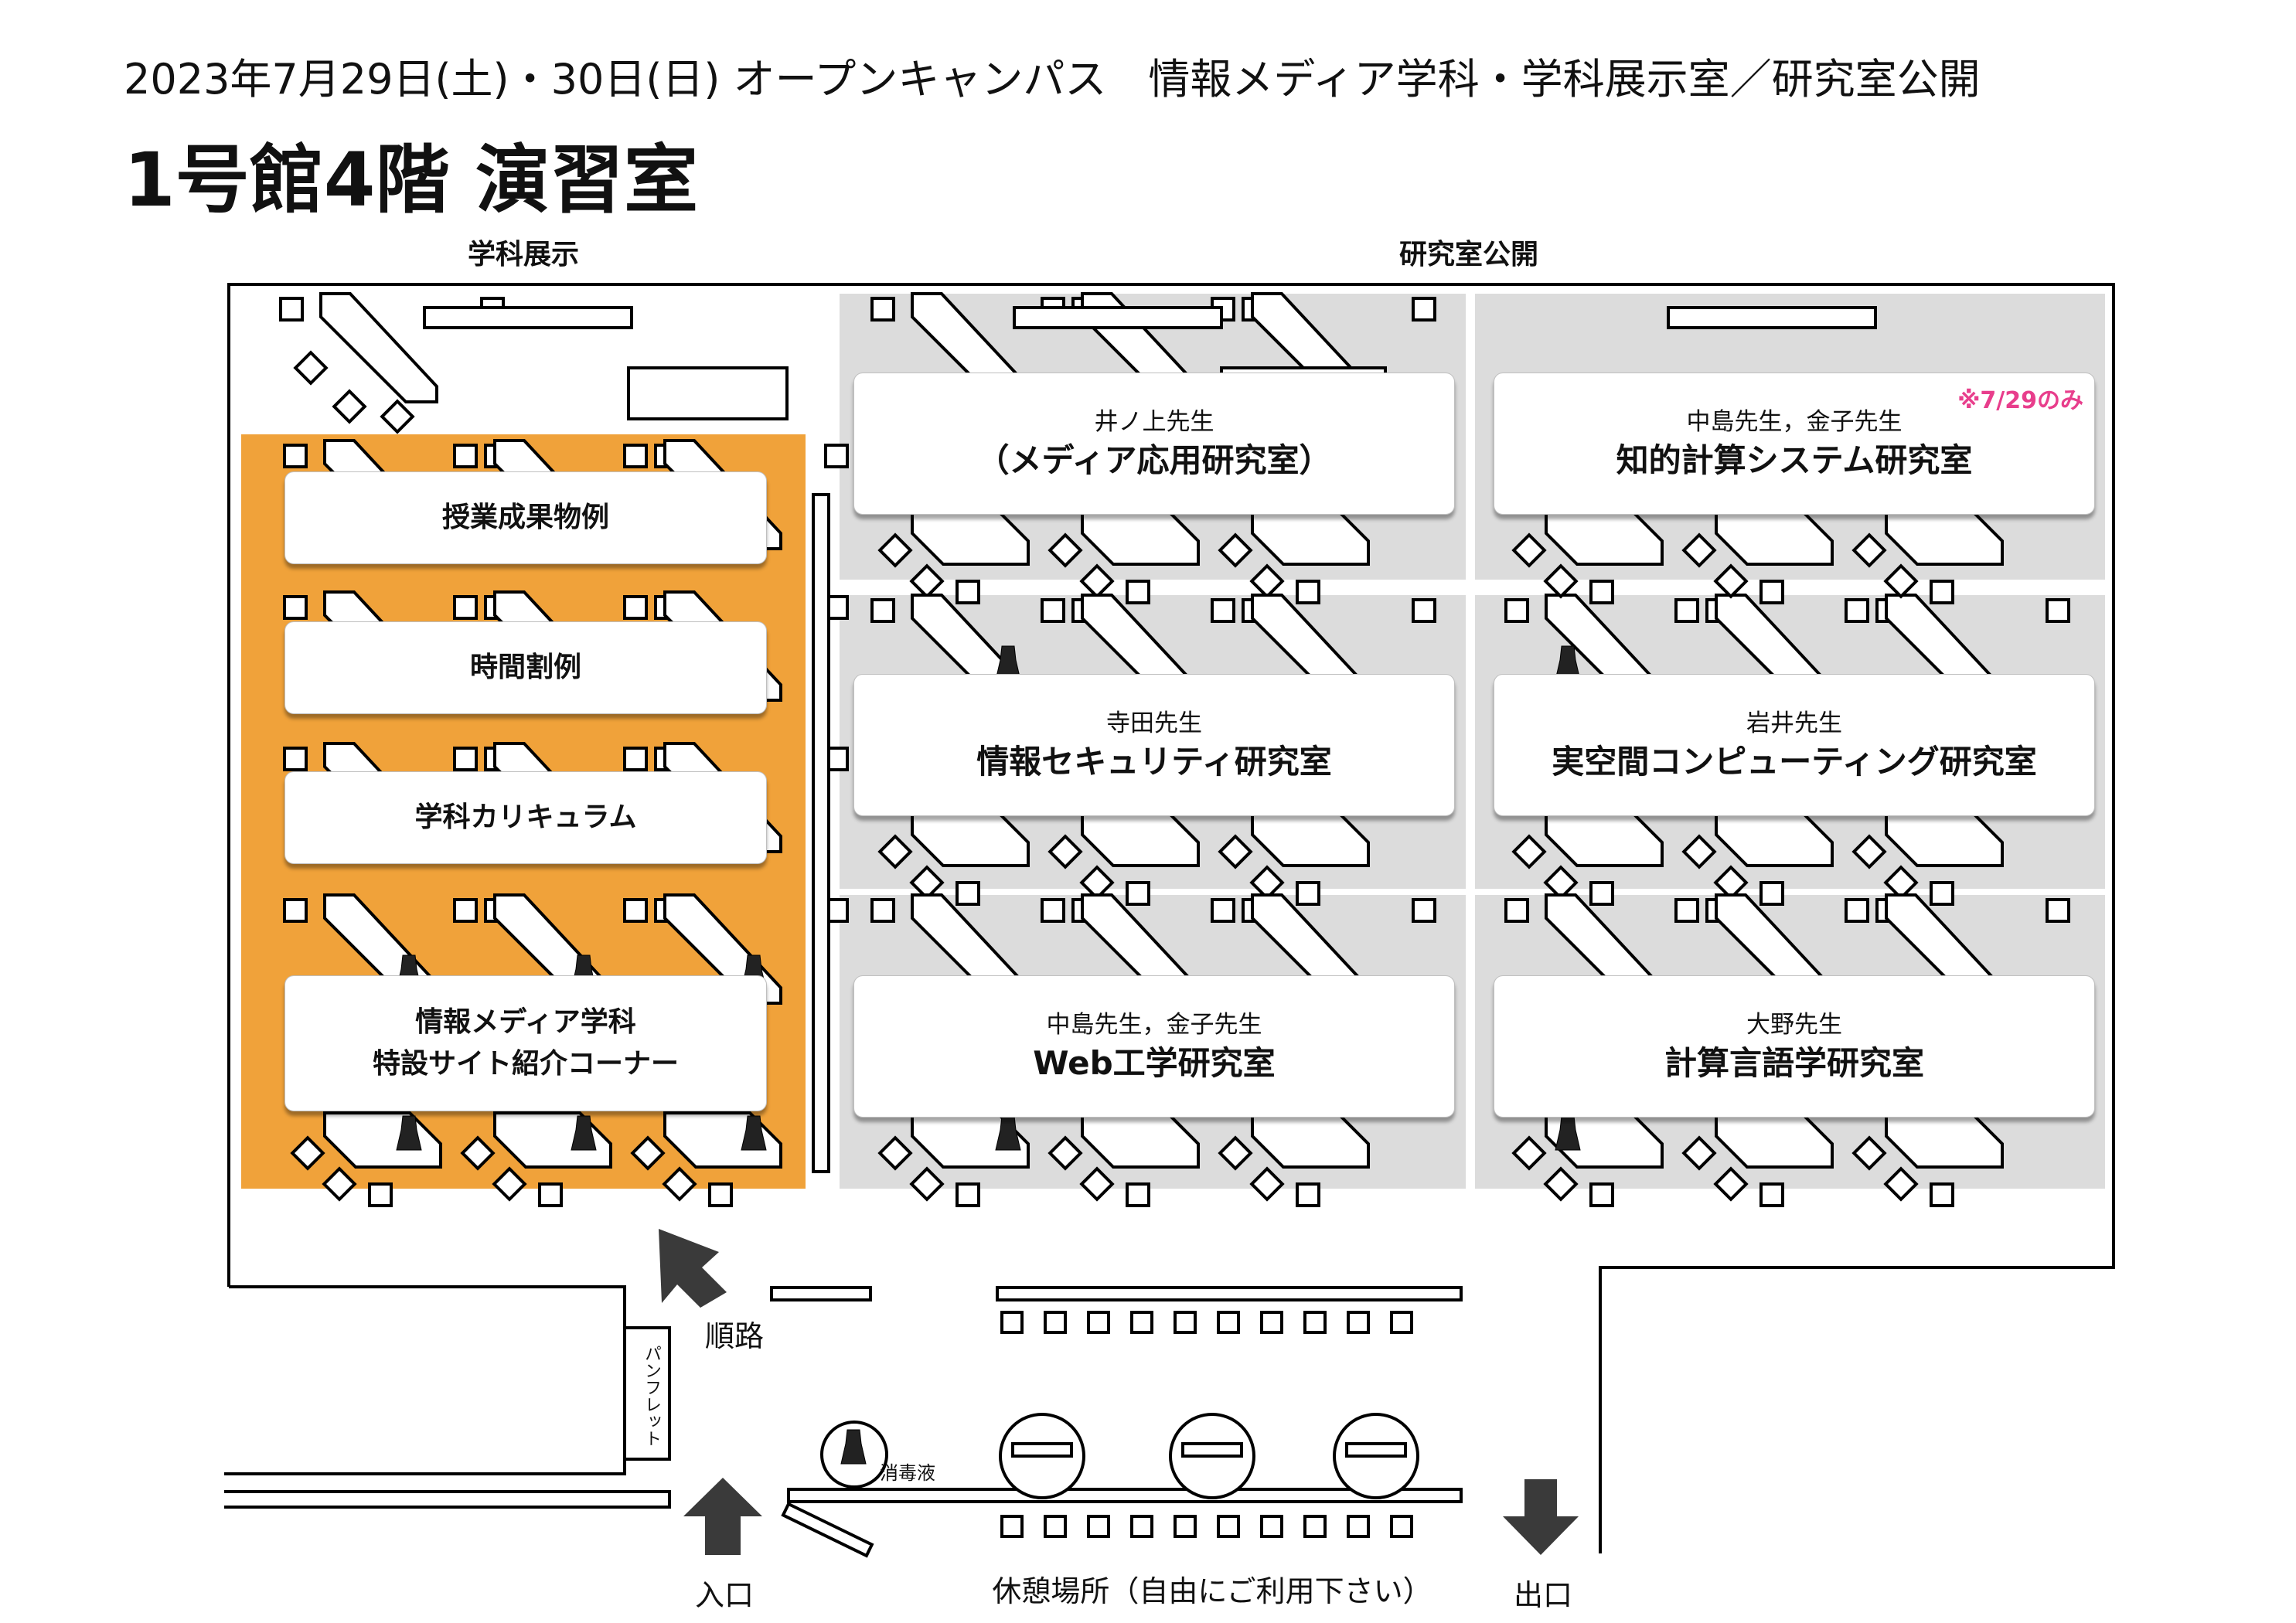 Image resolution: width=2296 pixels, height=1623 pixels. I want to click on lab-card-web-engineering: 中島先生，金子先生 Web工学研究室, so click(1154, 1046).